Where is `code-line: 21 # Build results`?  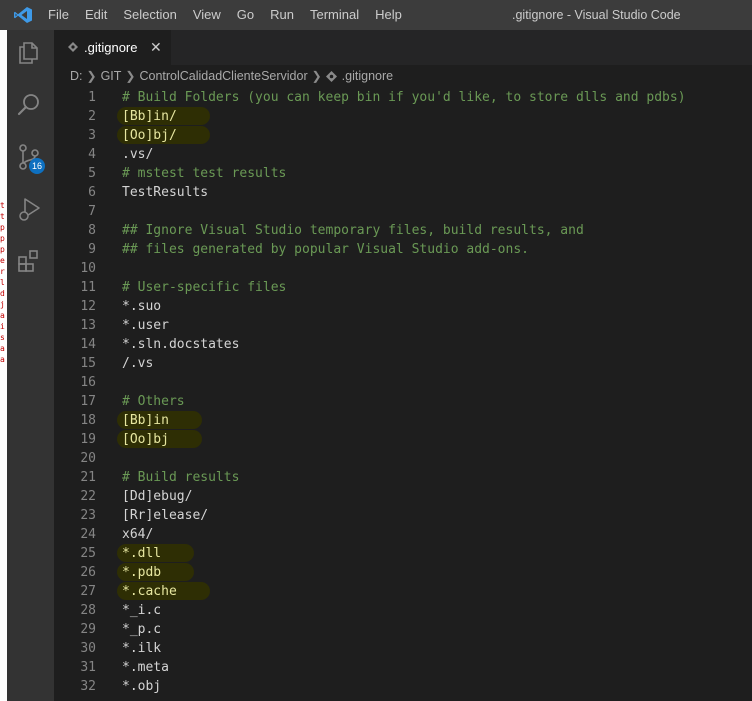 code-line: 21 # Build results is located at coordinates (403, 477).